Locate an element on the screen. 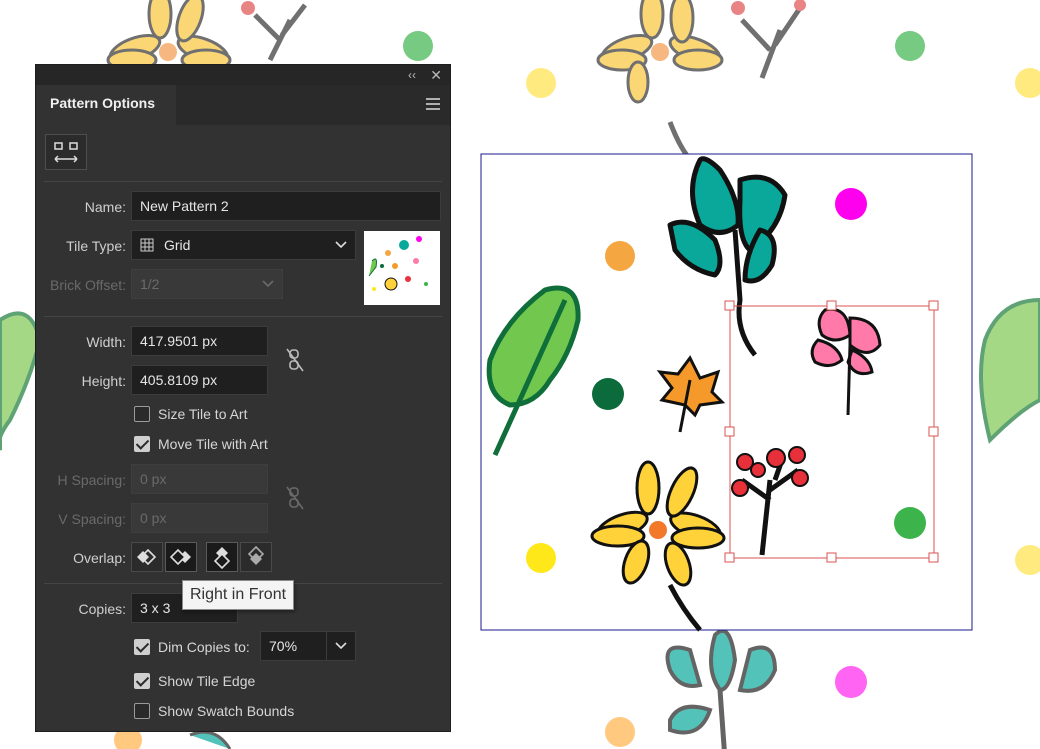 The image size is (1040, 749). brick-offset-value: 1/2 is located at coordinates (150, 284).